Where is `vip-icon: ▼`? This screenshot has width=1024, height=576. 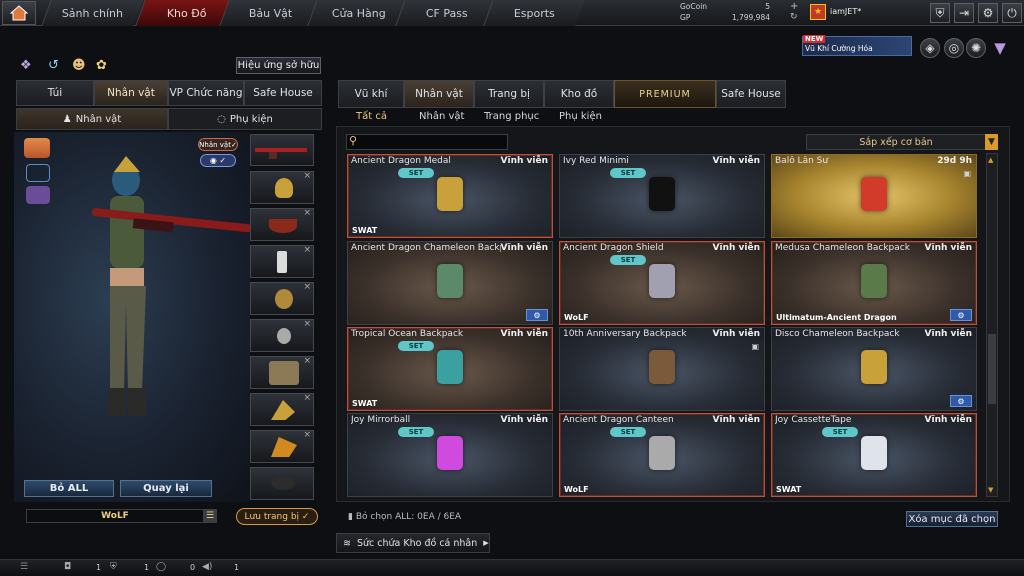
vip-icon: ▼ is located at coordinates (1000, 48).